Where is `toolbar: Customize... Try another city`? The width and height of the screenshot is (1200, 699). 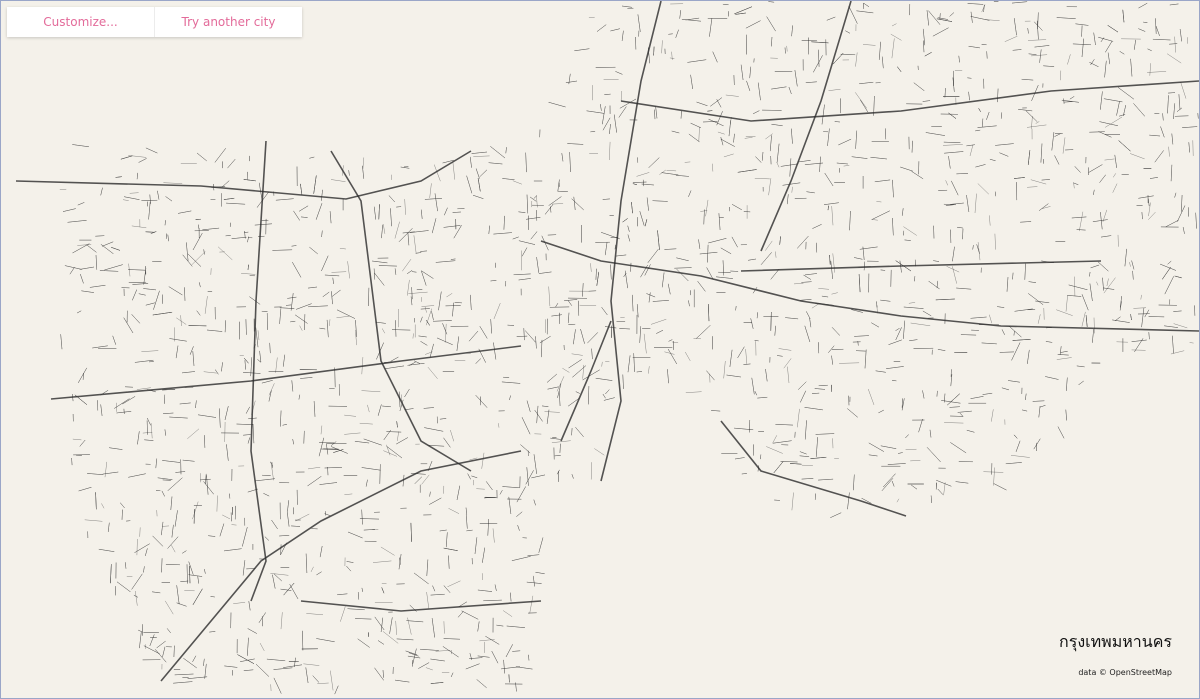 toolbar: Customize... Try another city is located at coordinates (154, 22).